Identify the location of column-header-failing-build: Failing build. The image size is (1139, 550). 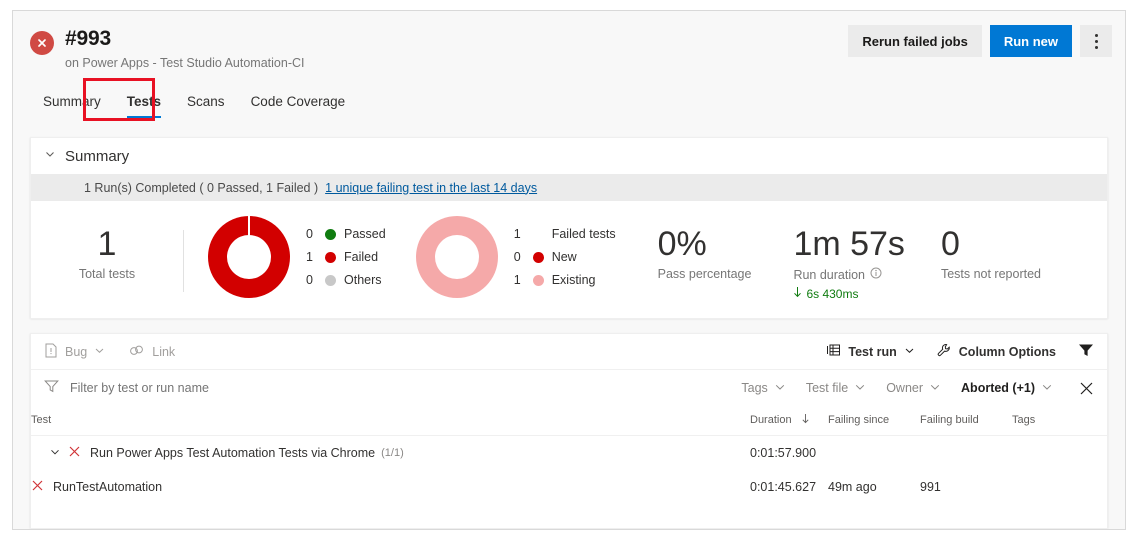
(966, 421).